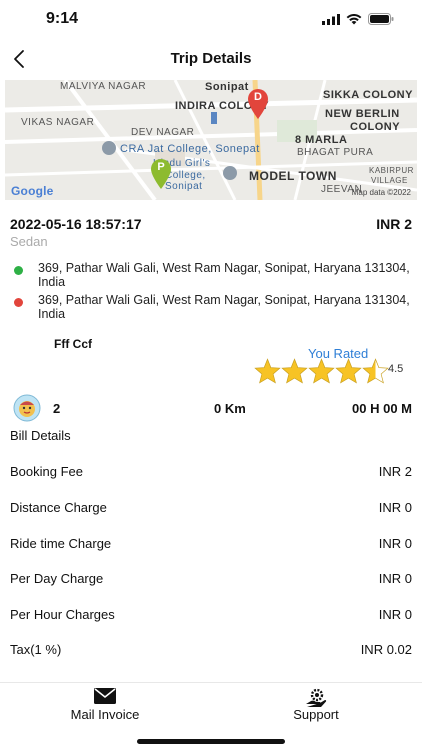  I want to click on rating-stars, so click(321, 371).